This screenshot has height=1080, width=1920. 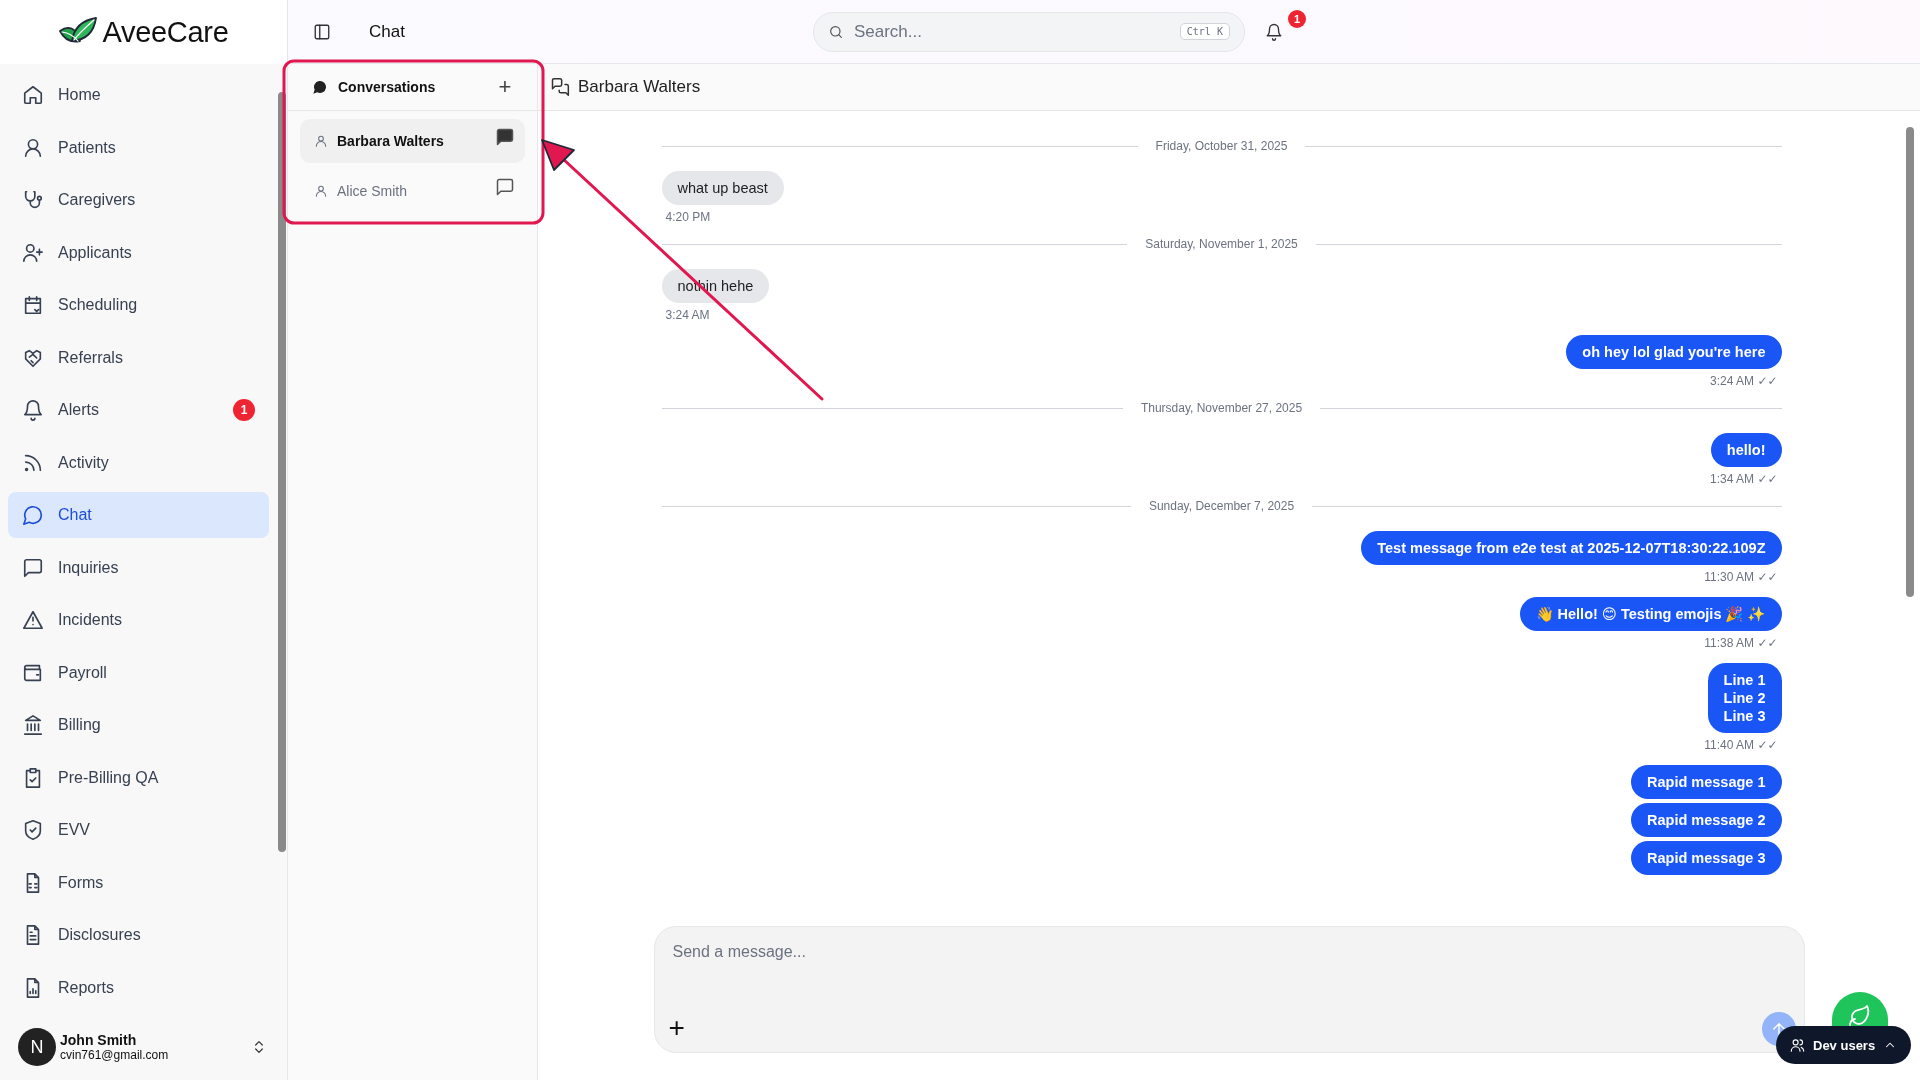 What do you see at coordinates (387, 87) in the screenshot?
I see `panel-title: Conversations` at bounding box center [387, 87].